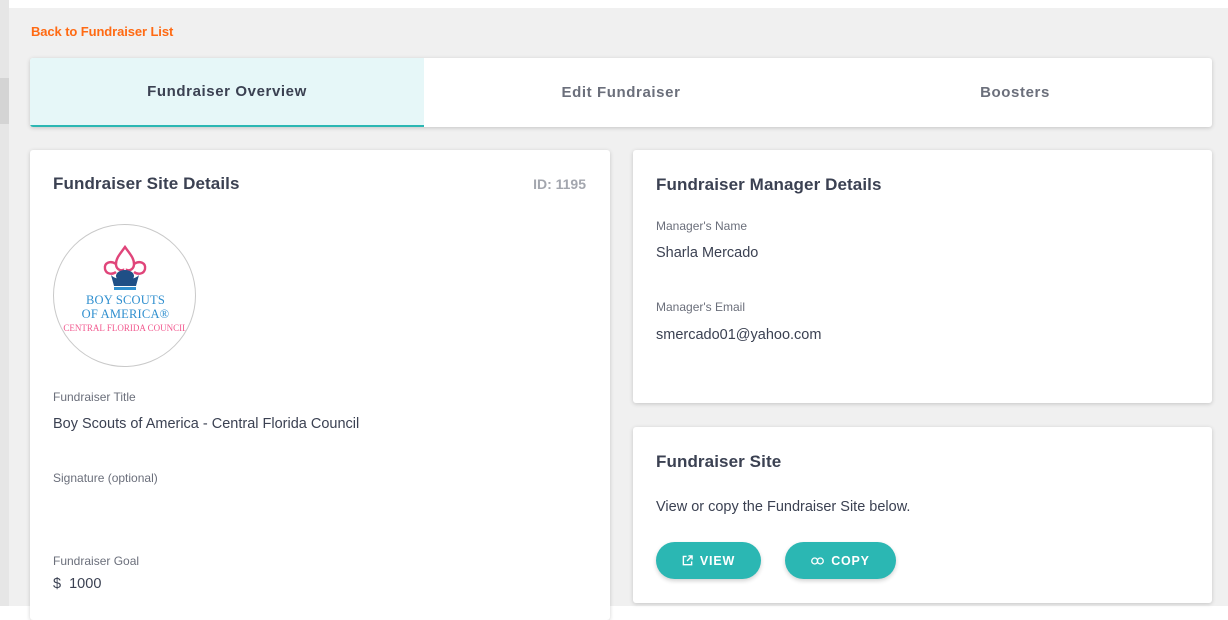 The image size is (1228, 620). What do you see at coordinates (146, 183) in the screenshot?
I see `site-details-title: Fundraiser Site Details` at bounding box center [146, 183].